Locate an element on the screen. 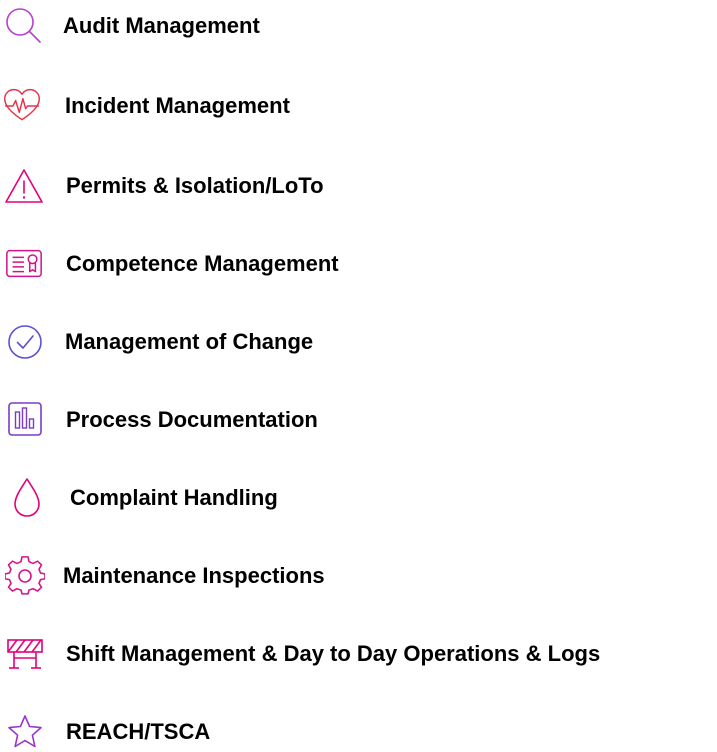  gear-icon is located at coordinates (25, 576).